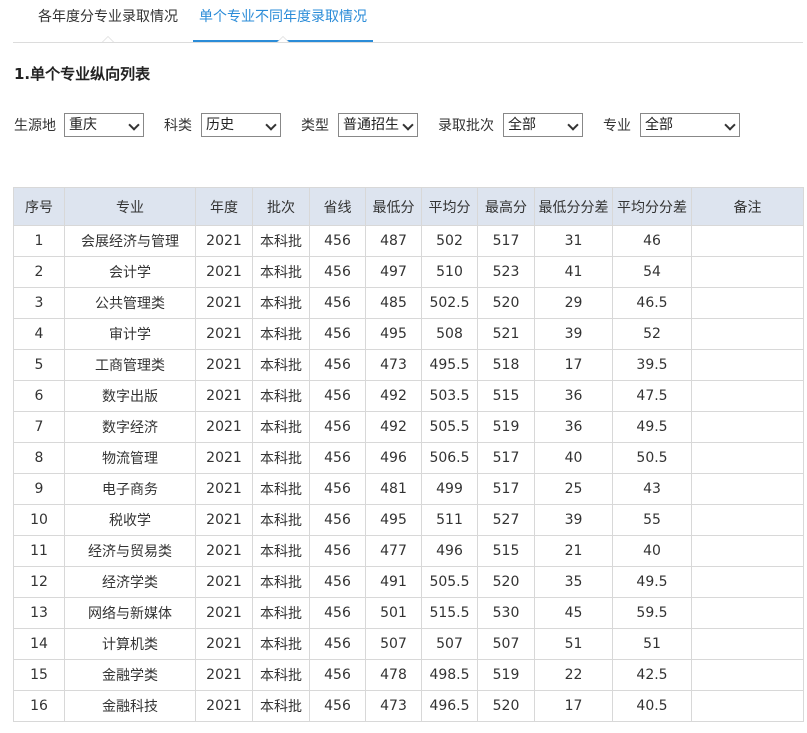 This screenshot has width=807, height=733. Describe the element at coordinates (39, 520) in the screenshot. I see `cell-index: 10` at that location.